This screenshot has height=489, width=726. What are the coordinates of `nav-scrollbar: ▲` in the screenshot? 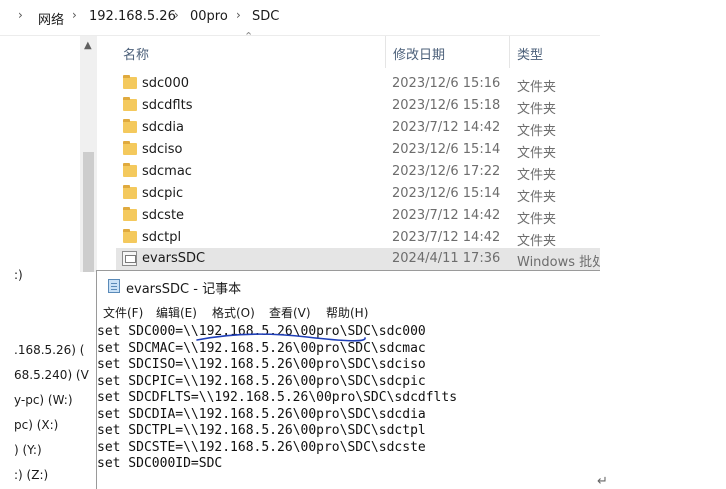 It's located at (88, 154).